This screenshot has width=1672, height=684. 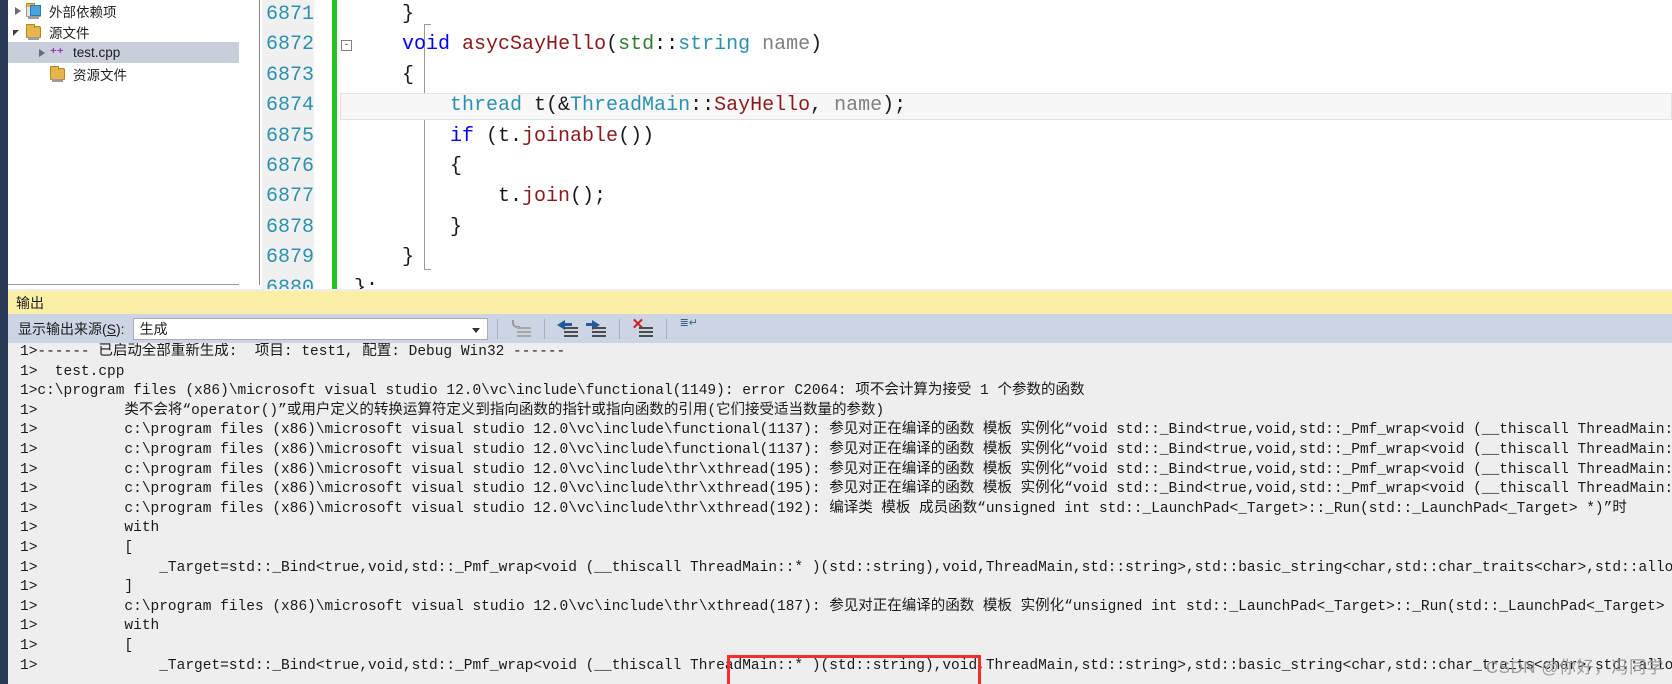 What do you see at coordinates (967, 15) in the screenshot?
I see `code-line: 6871 }` at bounding box center [967, 15].